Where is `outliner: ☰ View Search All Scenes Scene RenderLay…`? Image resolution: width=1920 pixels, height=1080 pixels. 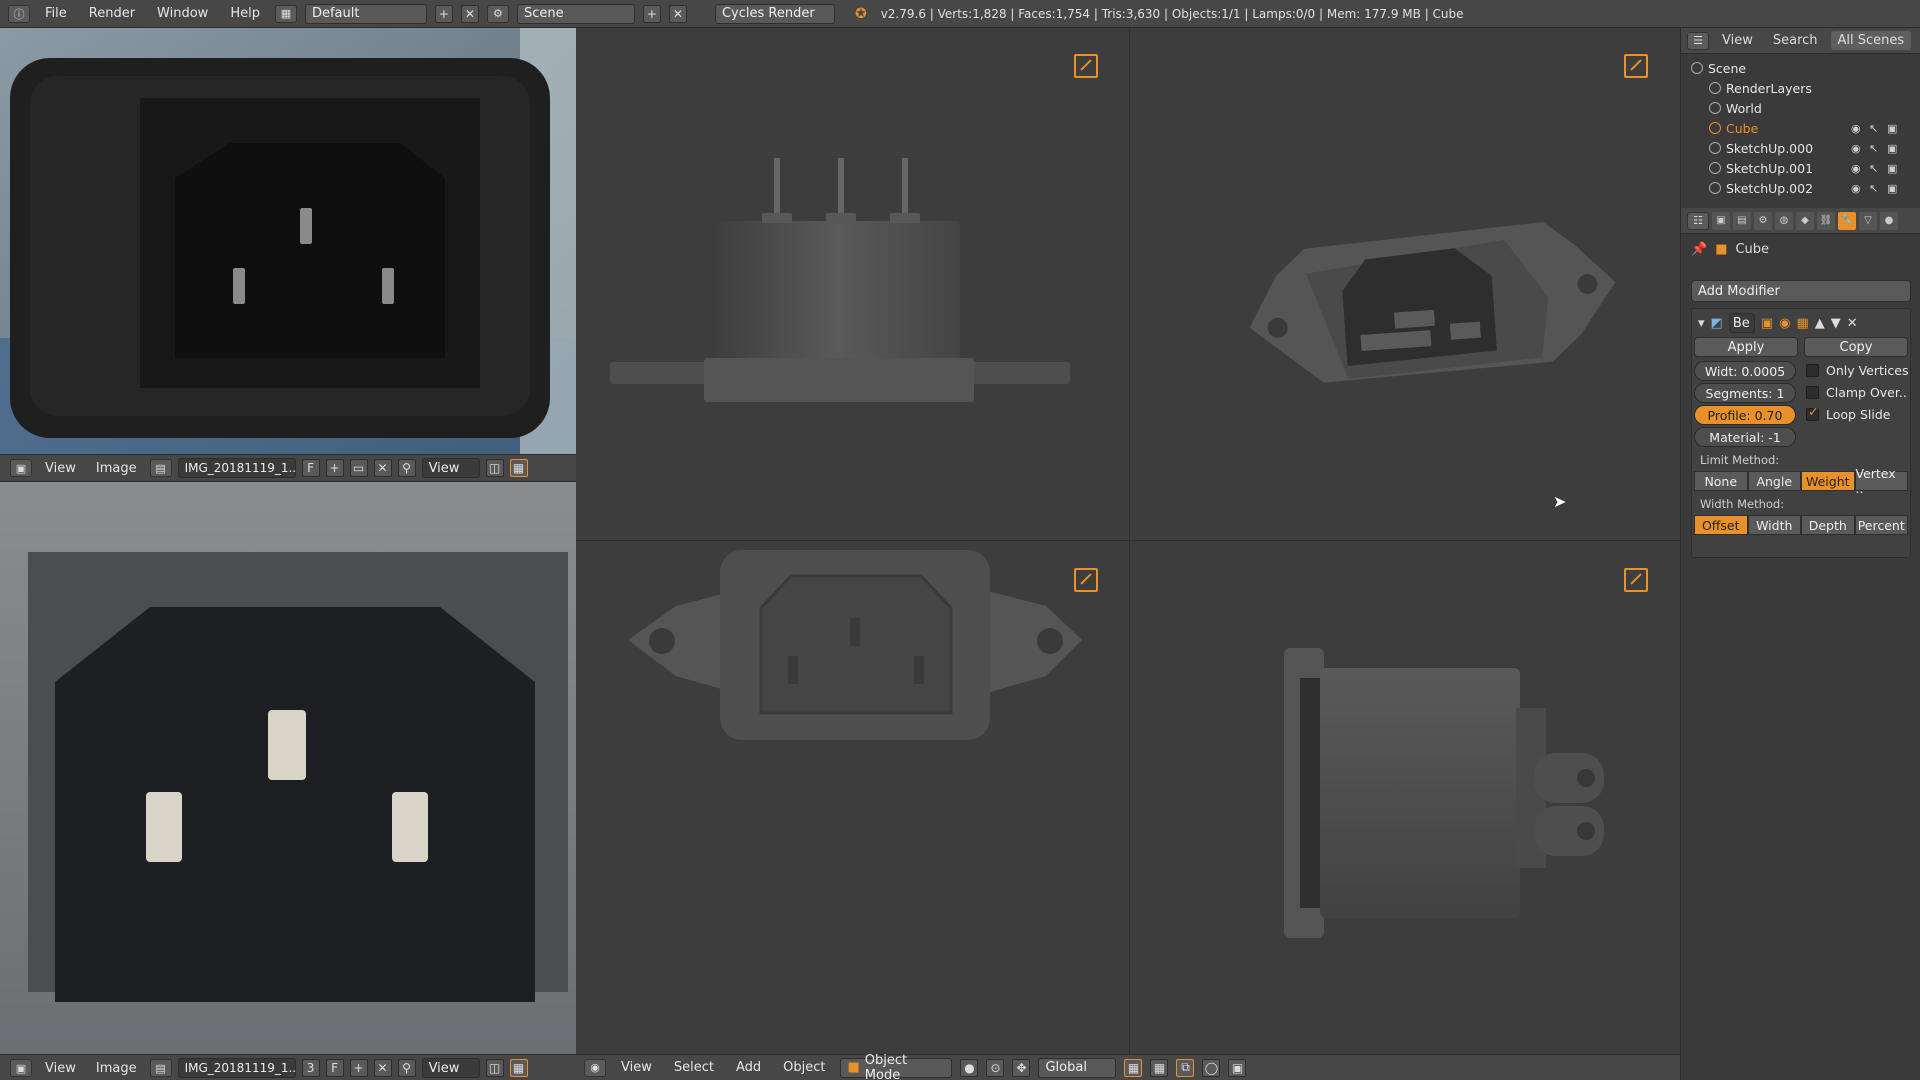 outliner: ☰ View Search All Scenes Scene RenderLay… is located at coordinates (1800, 118).